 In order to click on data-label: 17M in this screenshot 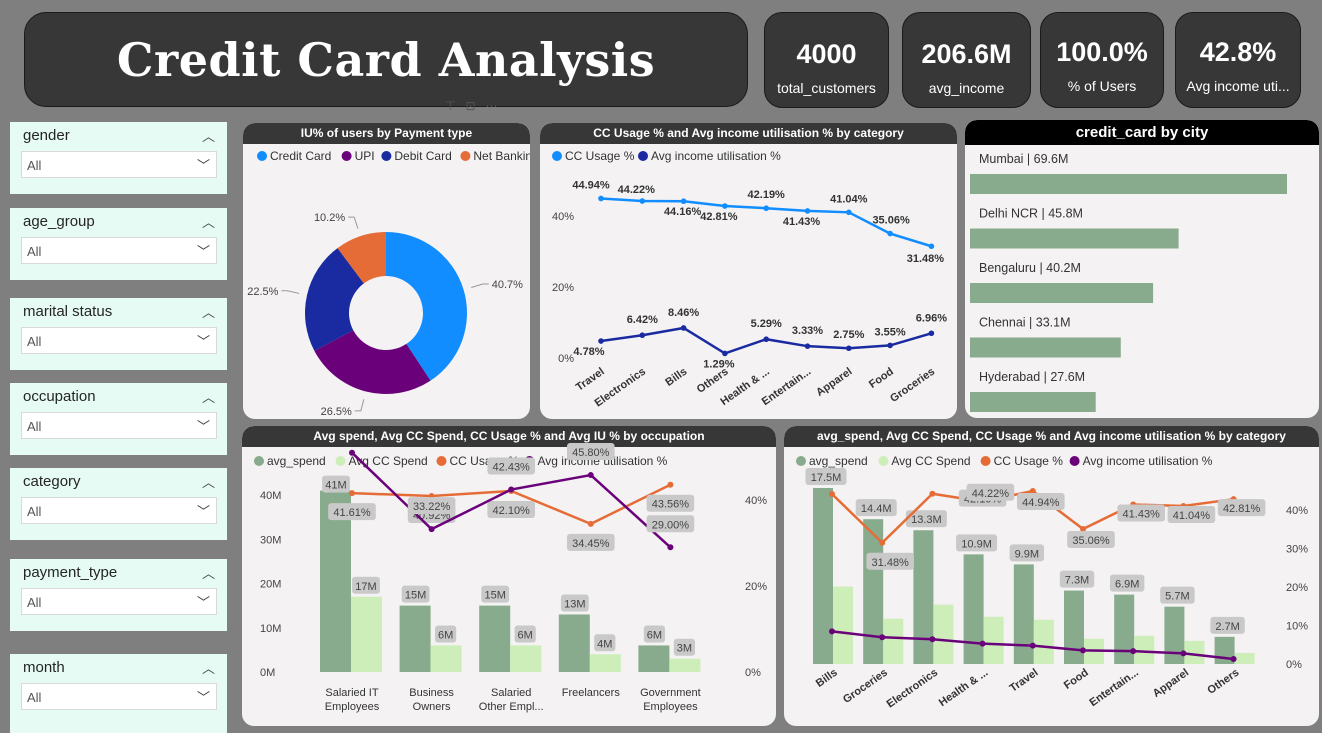, I will do `click(365, 587)`.